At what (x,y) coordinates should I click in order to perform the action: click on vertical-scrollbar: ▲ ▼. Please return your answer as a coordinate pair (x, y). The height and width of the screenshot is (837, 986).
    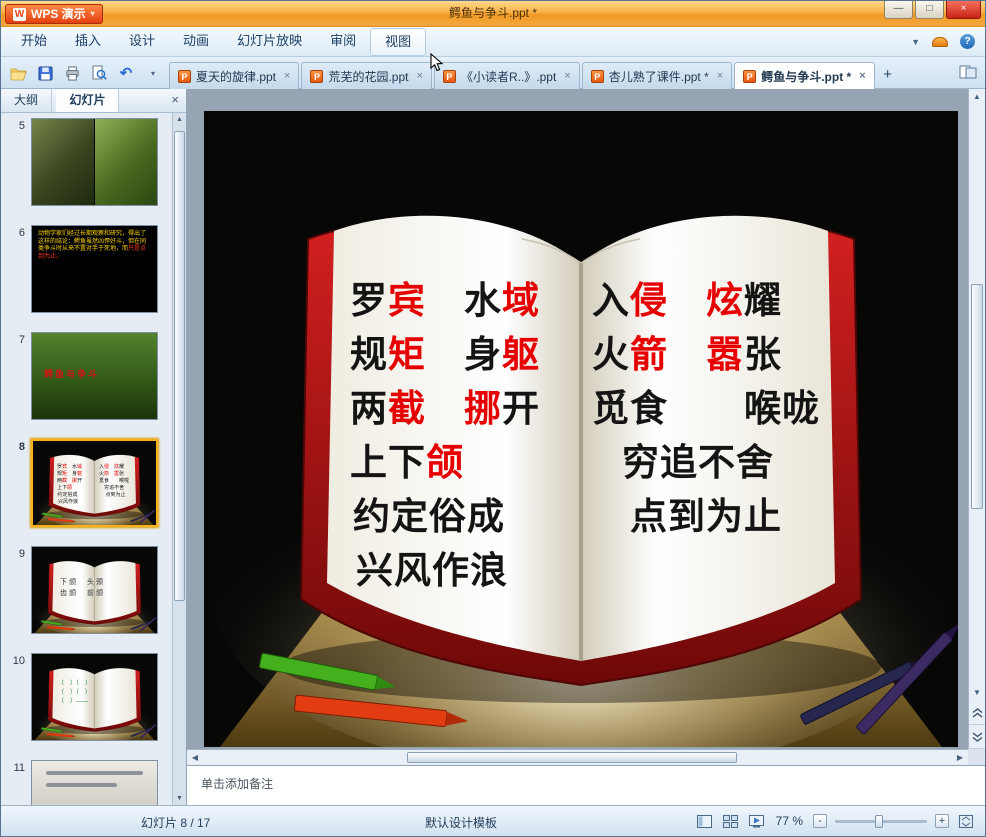
    Looking at the image, I should click on (976, 395).